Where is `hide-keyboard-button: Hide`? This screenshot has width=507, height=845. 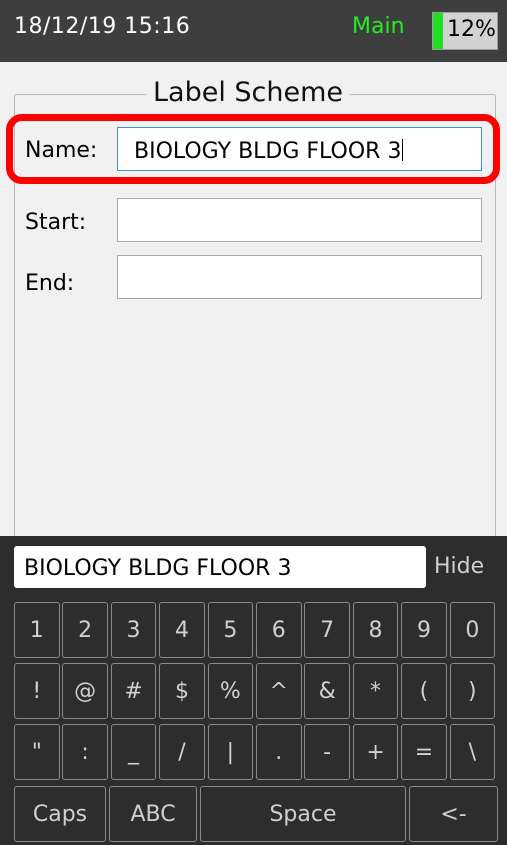 hide-keyboard-button: Hide is located at coordinates (459, 566).